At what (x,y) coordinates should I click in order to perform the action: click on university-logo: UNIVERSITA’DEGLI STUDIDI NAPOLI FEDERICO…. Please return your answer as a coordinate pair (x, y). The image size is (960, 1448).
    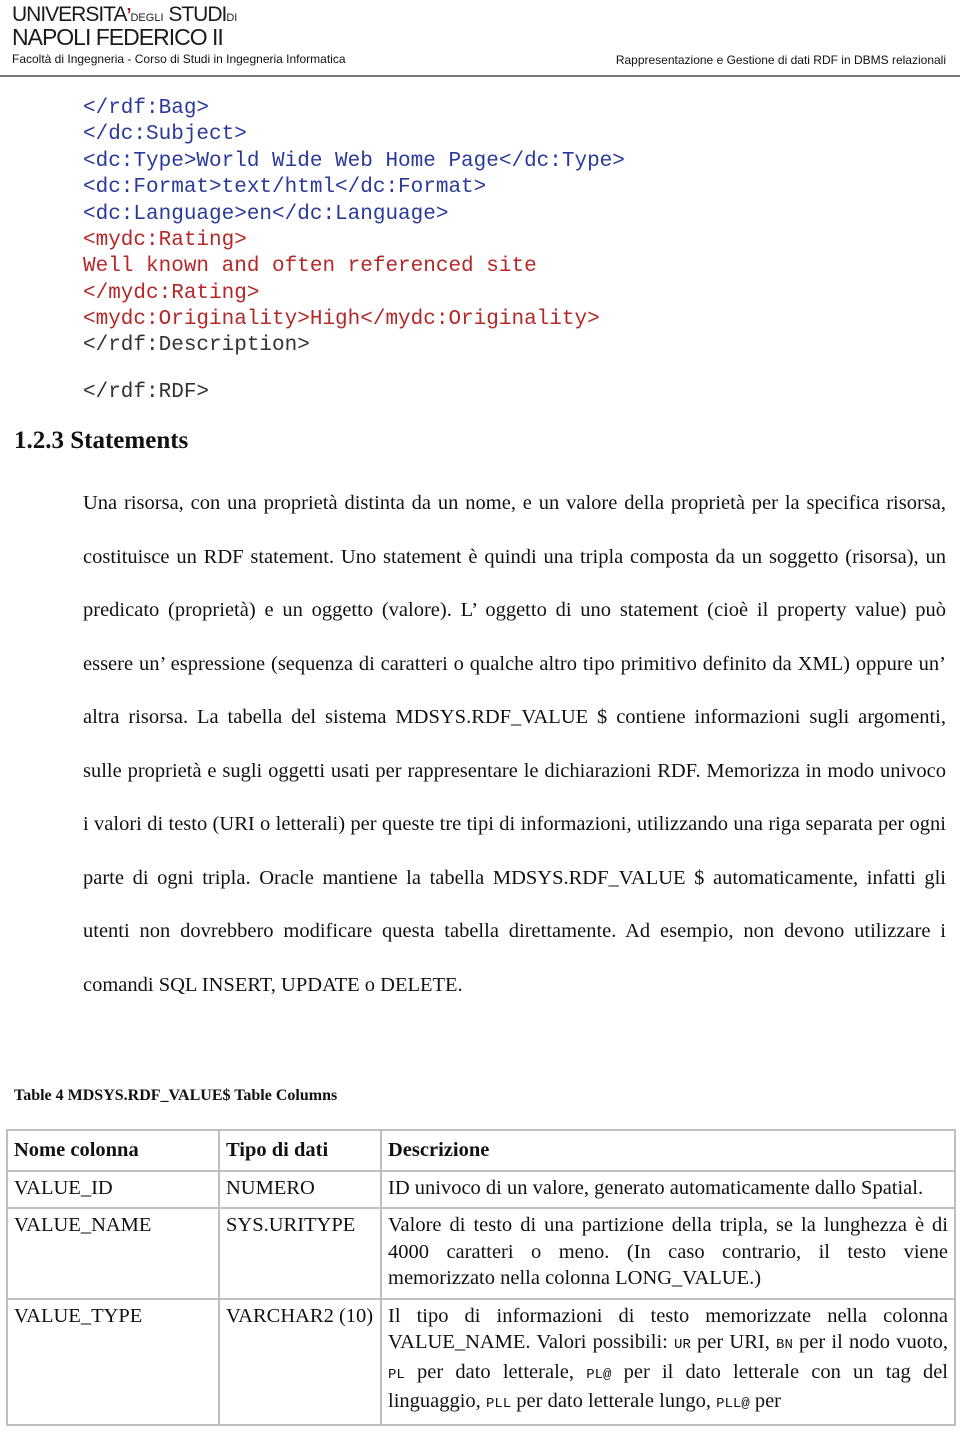
    Looking at the image, I should click on (124, 26).